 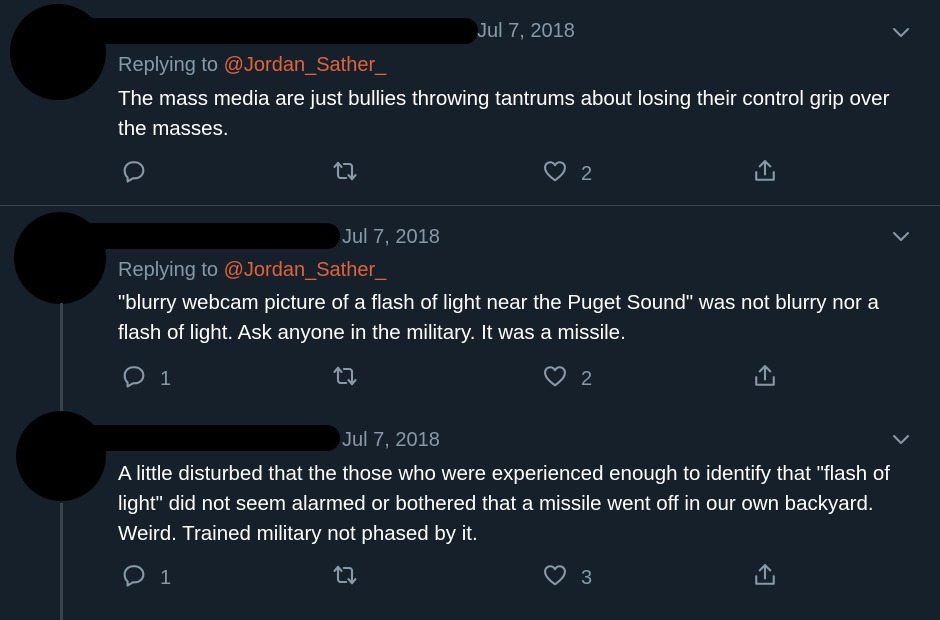 I want to click on reply-button, so click(x=140, y=174).